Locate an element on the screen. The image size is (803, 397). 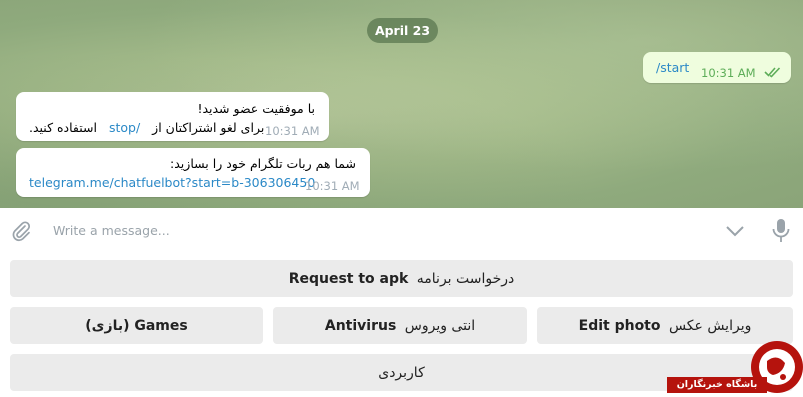
antivirus-button: Antivirus انتی ویروس is located at coordinates (400, 325).